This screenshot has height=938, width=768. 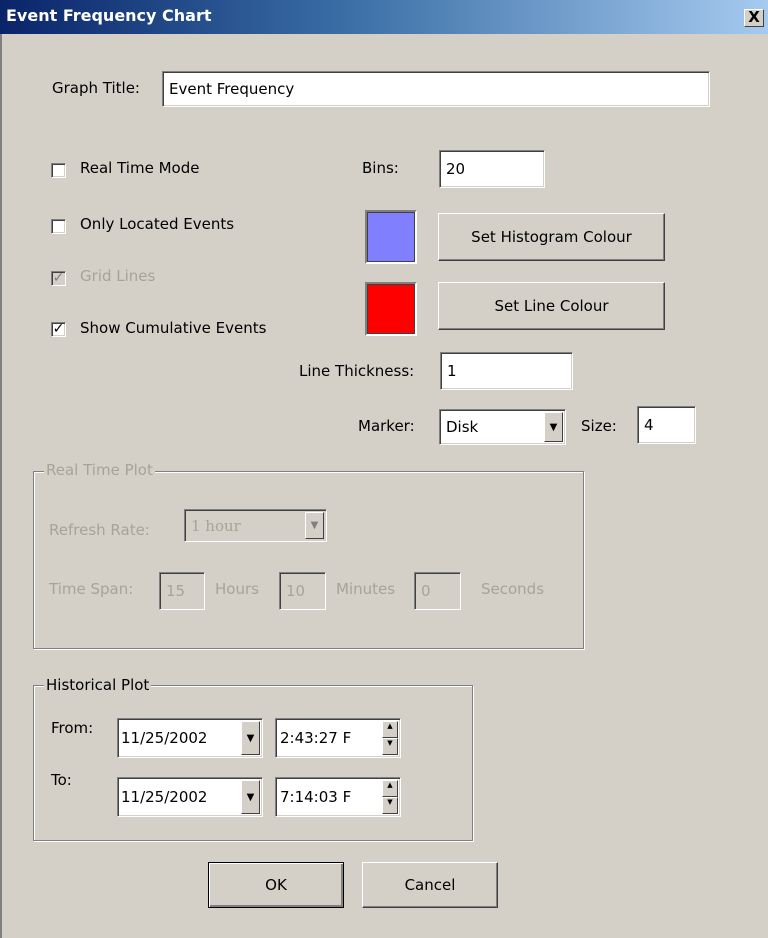 I want to click on graph-title-input: Event Frequency, so click(x=436, y=89).